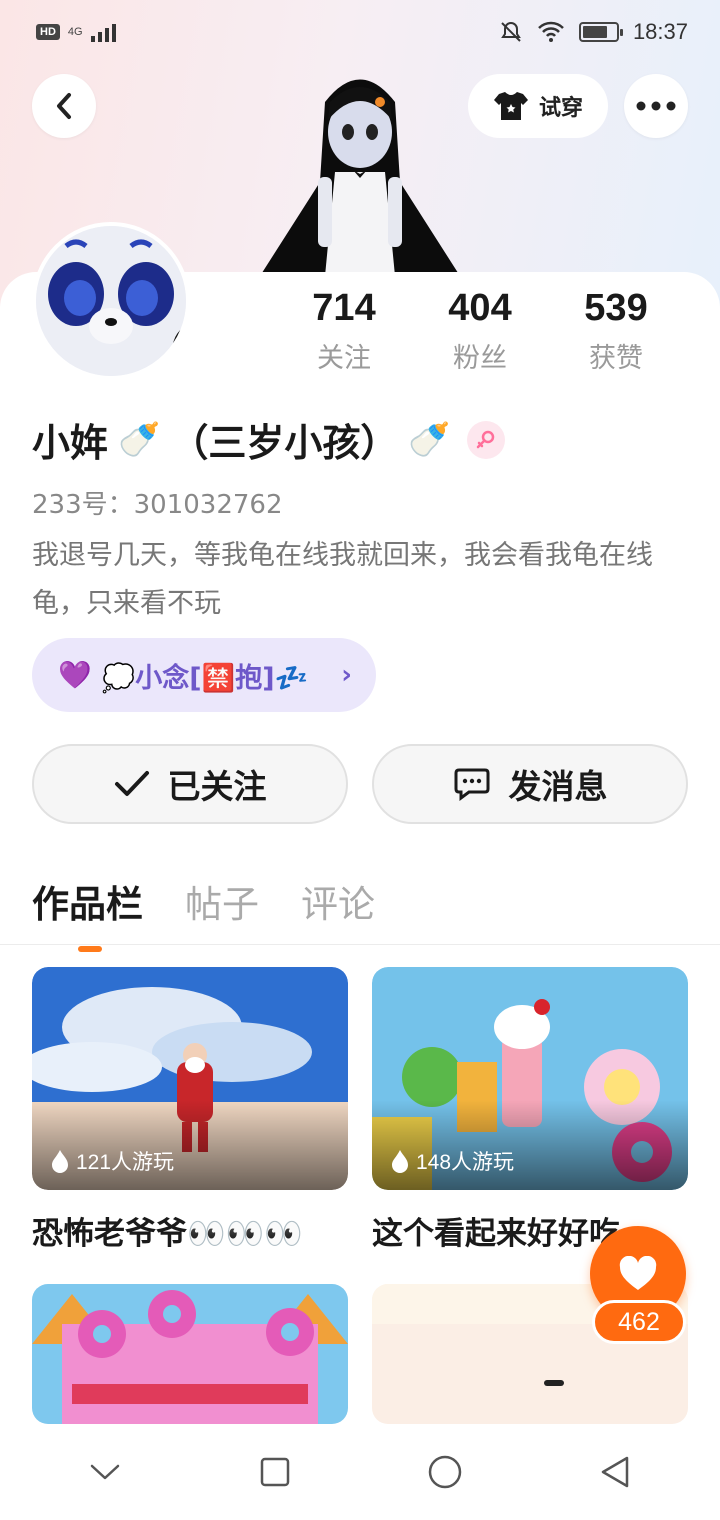  I want to click on hide-keyboard-button, so click(105, 1472).